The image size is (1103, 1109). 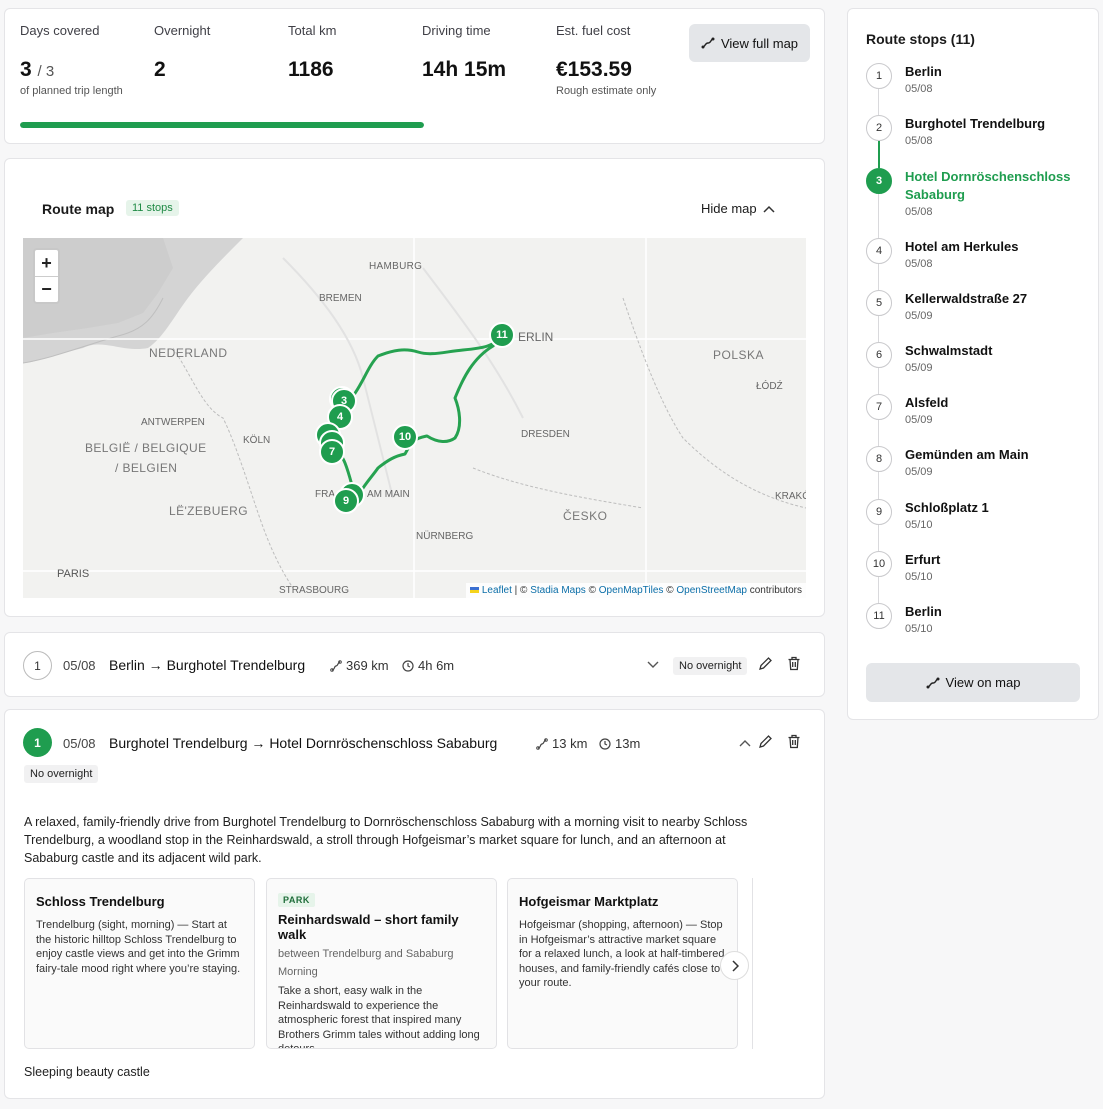 What do you see at coordinates (207, 665) in the screenshot?
I see `day-route-title: Berlin → Burghotel Trendelburg` at bounding box center [207, 665].